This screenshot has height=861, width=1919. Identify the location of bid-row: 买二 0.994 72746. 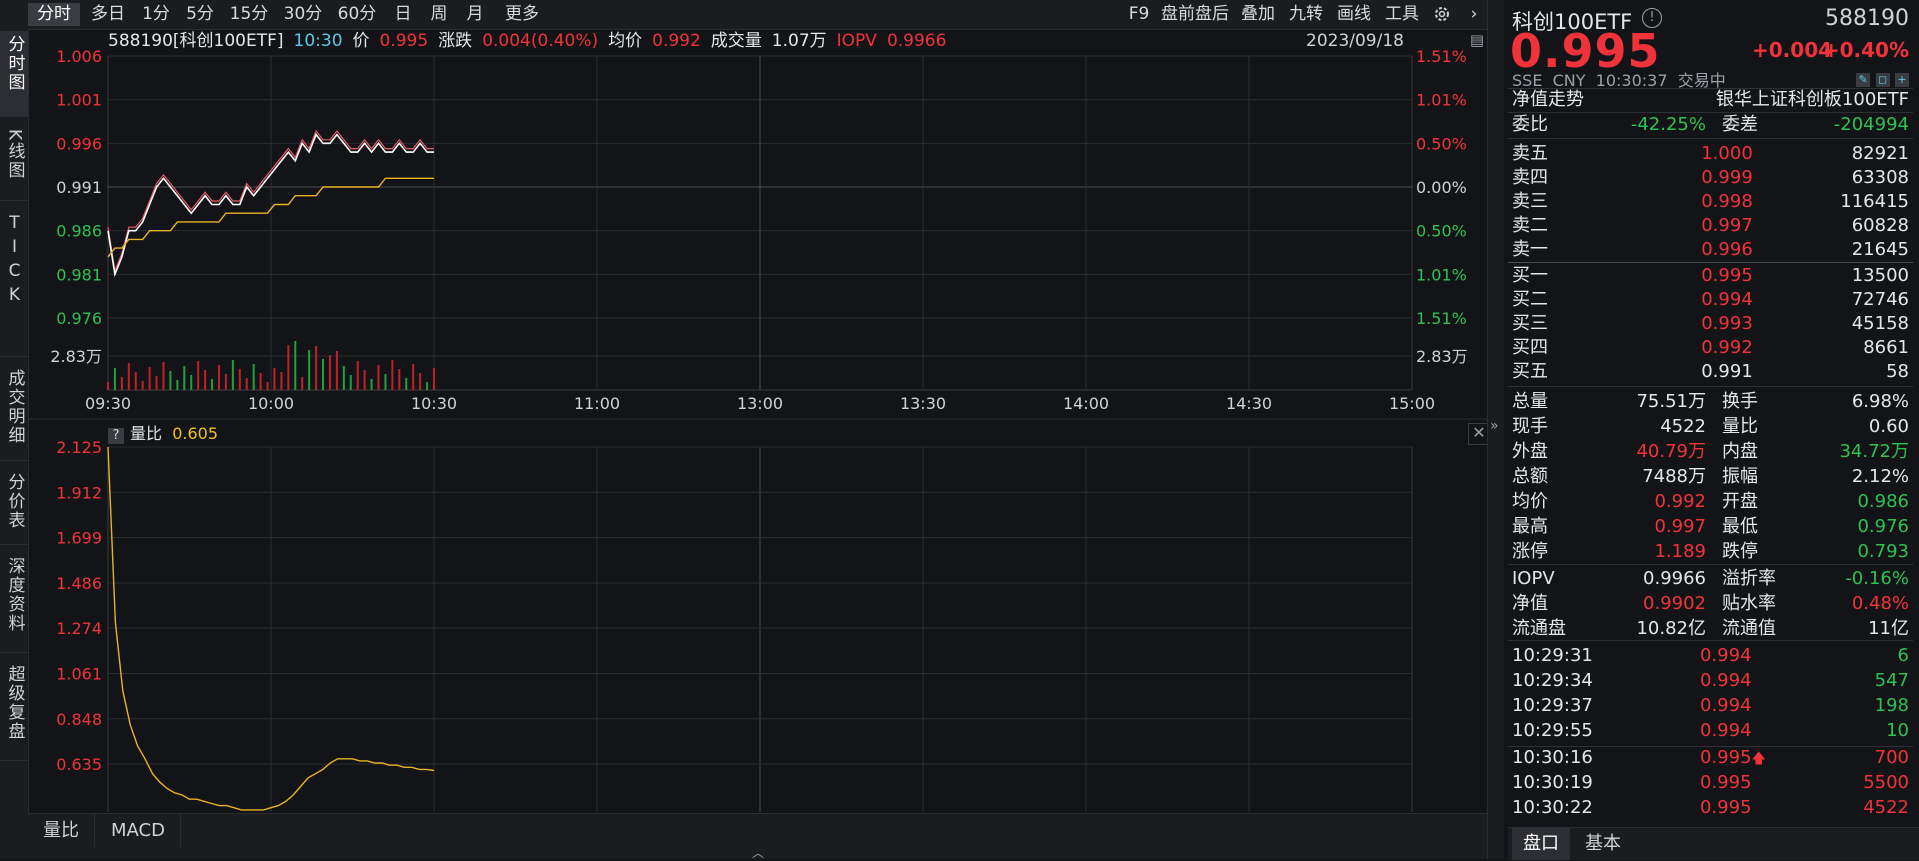
(1710, 300).